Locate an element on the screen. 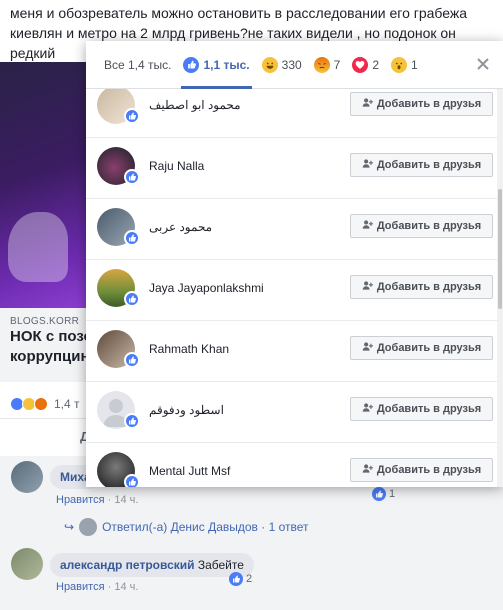  close-icon is located at coordinates (483, 64).